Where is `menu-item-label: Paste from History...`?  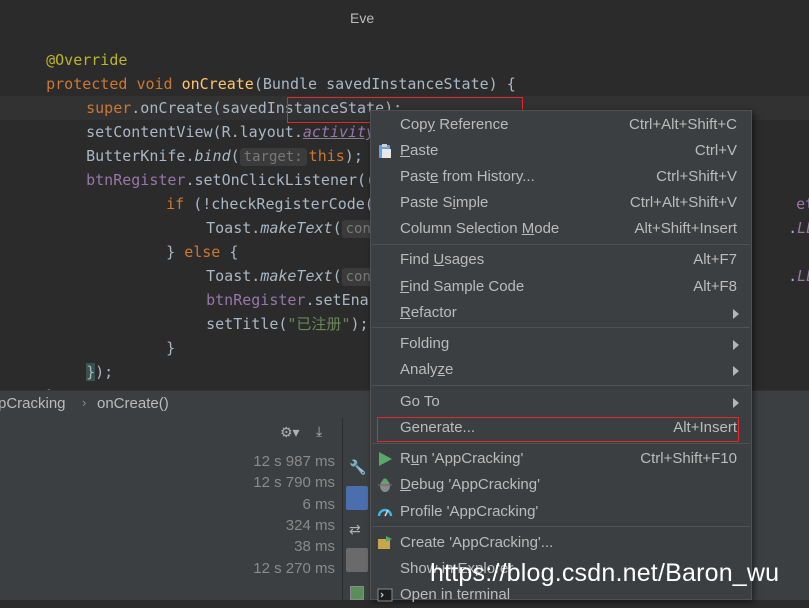
menu-item-label: Paste from History... is located at coordinates (467, 176).